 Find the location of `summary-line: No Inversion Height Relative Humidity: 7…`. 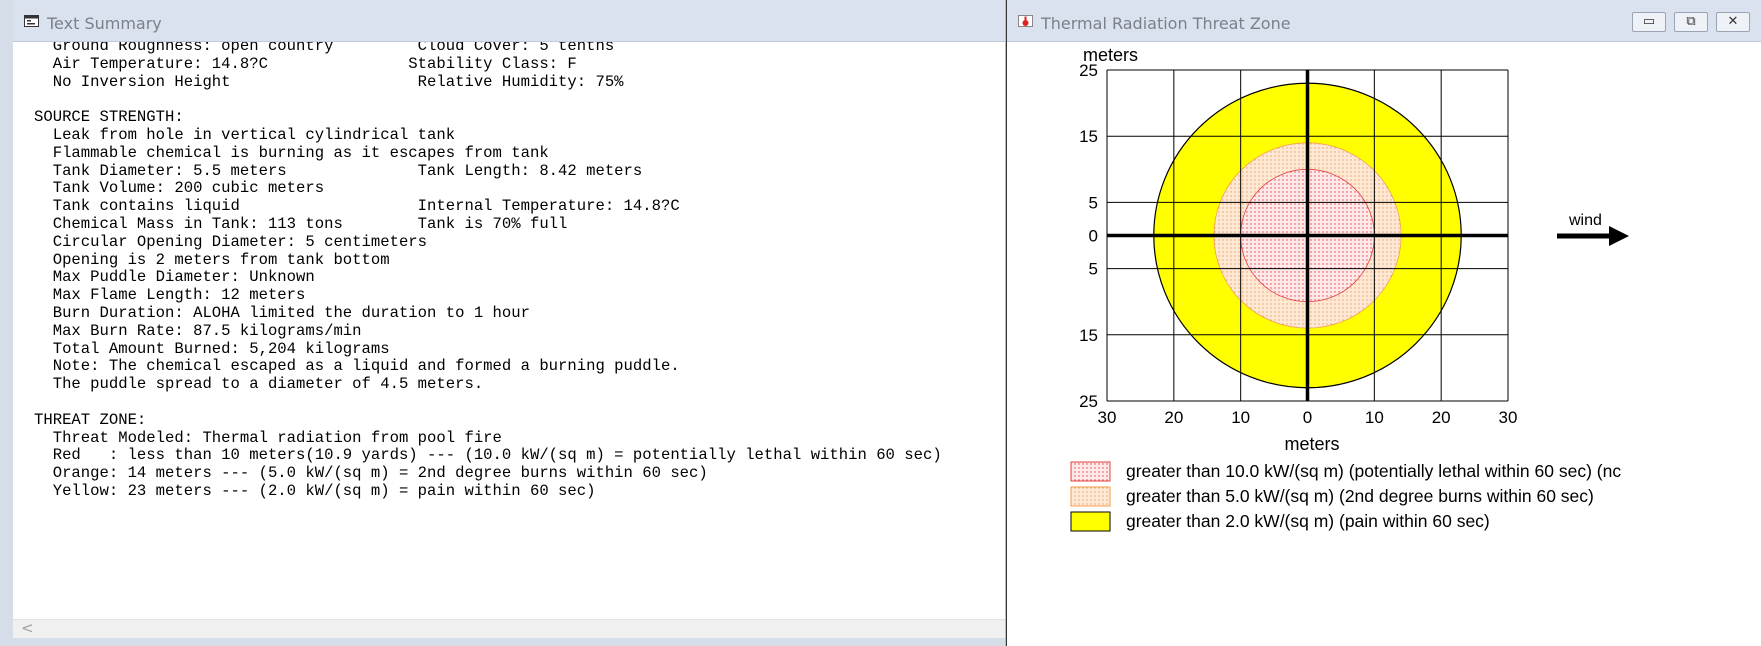

summary-line: No Inversion Height Relative Humidity: 7… is located at coordinates (329, 81).